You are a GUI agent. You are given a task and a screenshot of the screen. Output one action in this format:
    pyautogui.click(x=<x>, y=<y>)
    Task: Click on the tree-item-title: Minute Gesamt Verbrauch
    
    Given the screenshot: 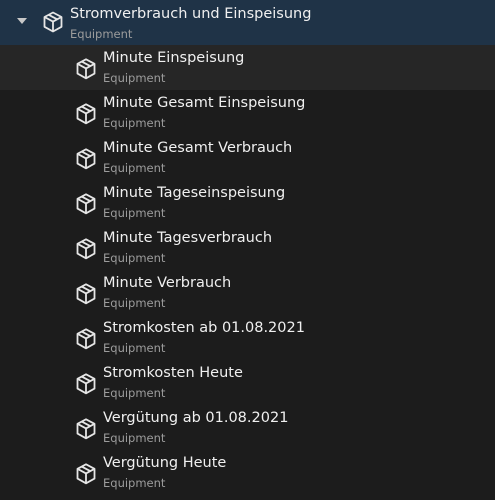 What is the action you would take?
    pyautogui.click(x=198, y=148)
    